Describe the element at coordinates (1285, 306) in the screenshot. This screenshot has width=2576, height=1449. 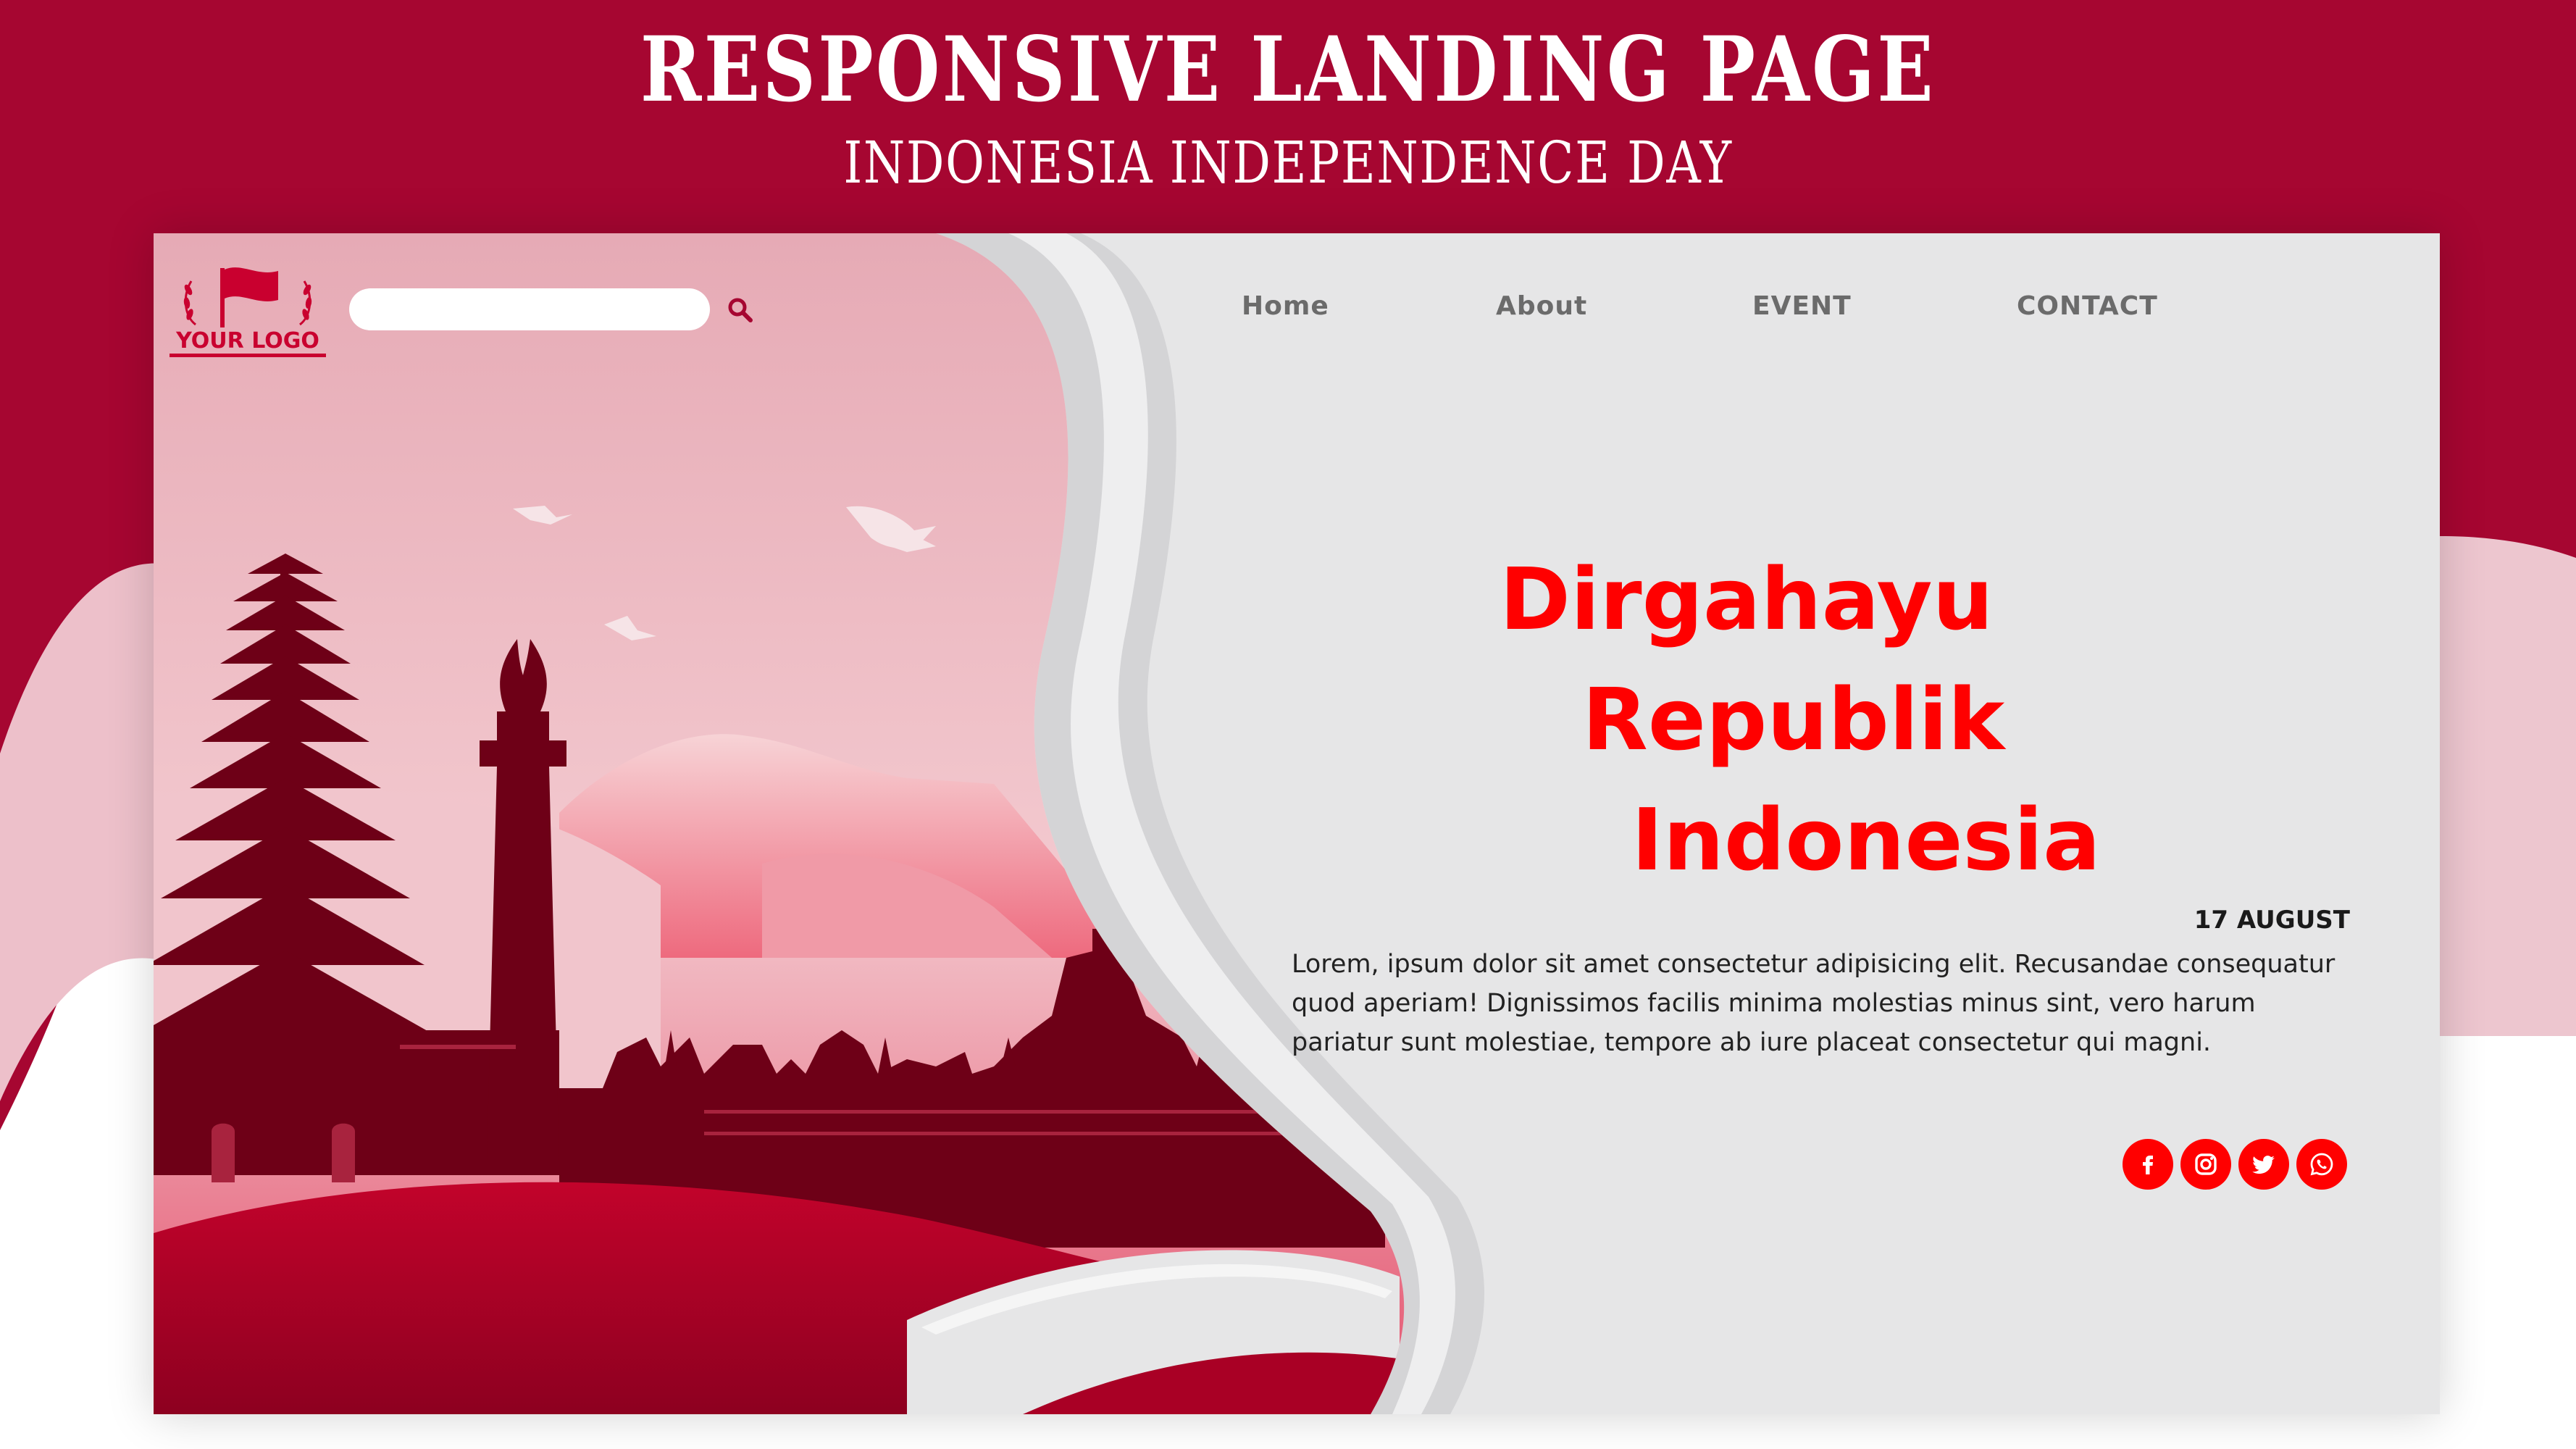
I see `nav-home-link: Home` at that location.